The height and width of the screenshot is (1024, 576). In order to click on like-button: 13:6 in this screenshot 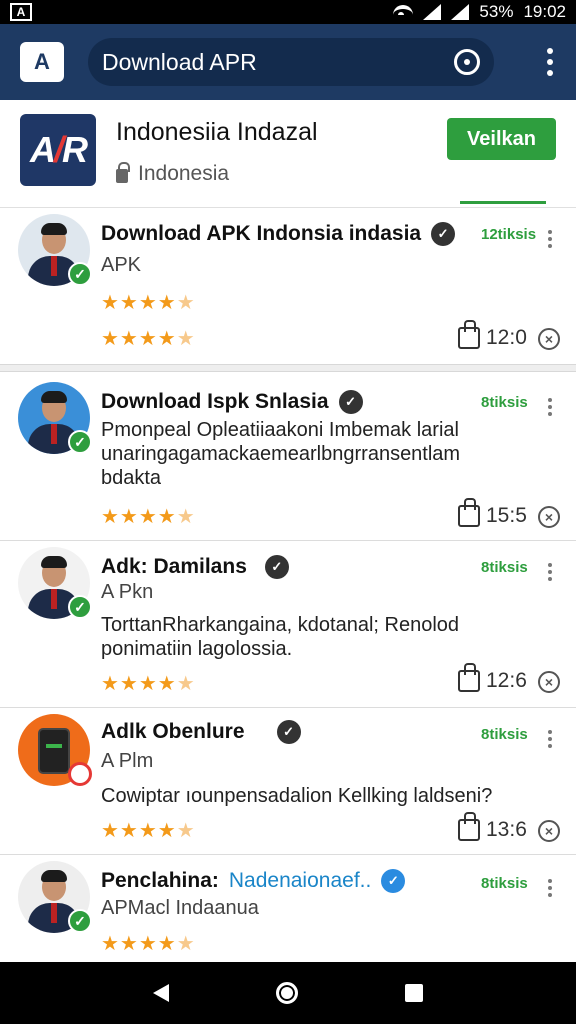, I will do `click(492, 827)`.